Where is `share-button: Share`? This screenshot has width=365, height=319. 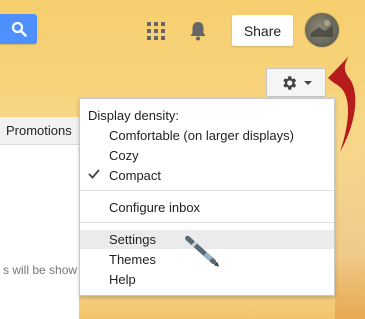 share-button: Share is located at coordinates (262, 30).